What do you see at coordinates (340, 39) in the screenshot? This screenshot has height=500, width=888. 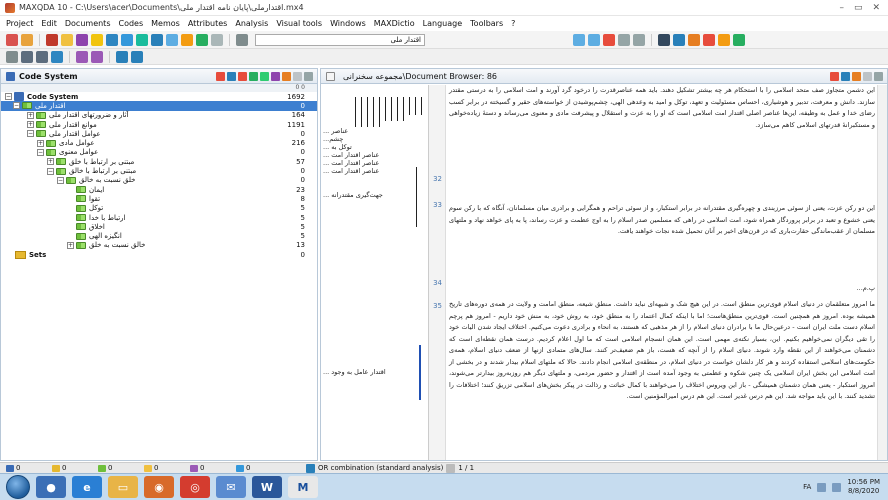 I see `document-select: اقتدار ملی` at bounding box center [340, 39].